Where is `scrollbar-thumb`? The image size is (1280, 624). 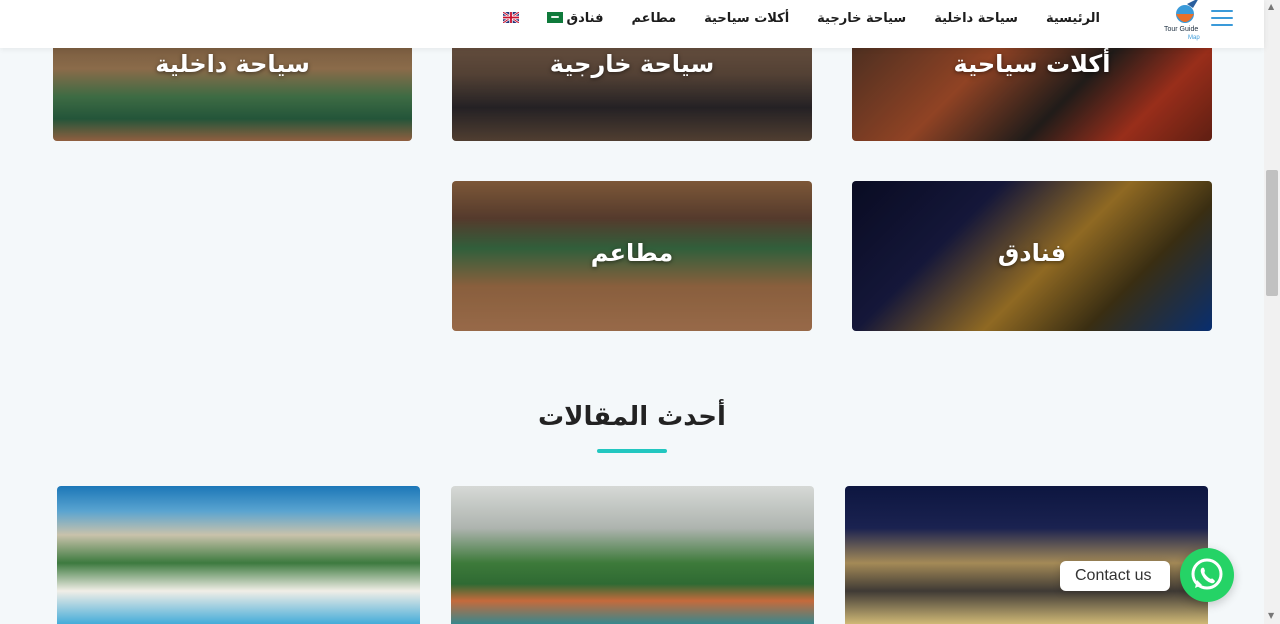
scrollbar-thumb is located at coordinates (1272, 233).